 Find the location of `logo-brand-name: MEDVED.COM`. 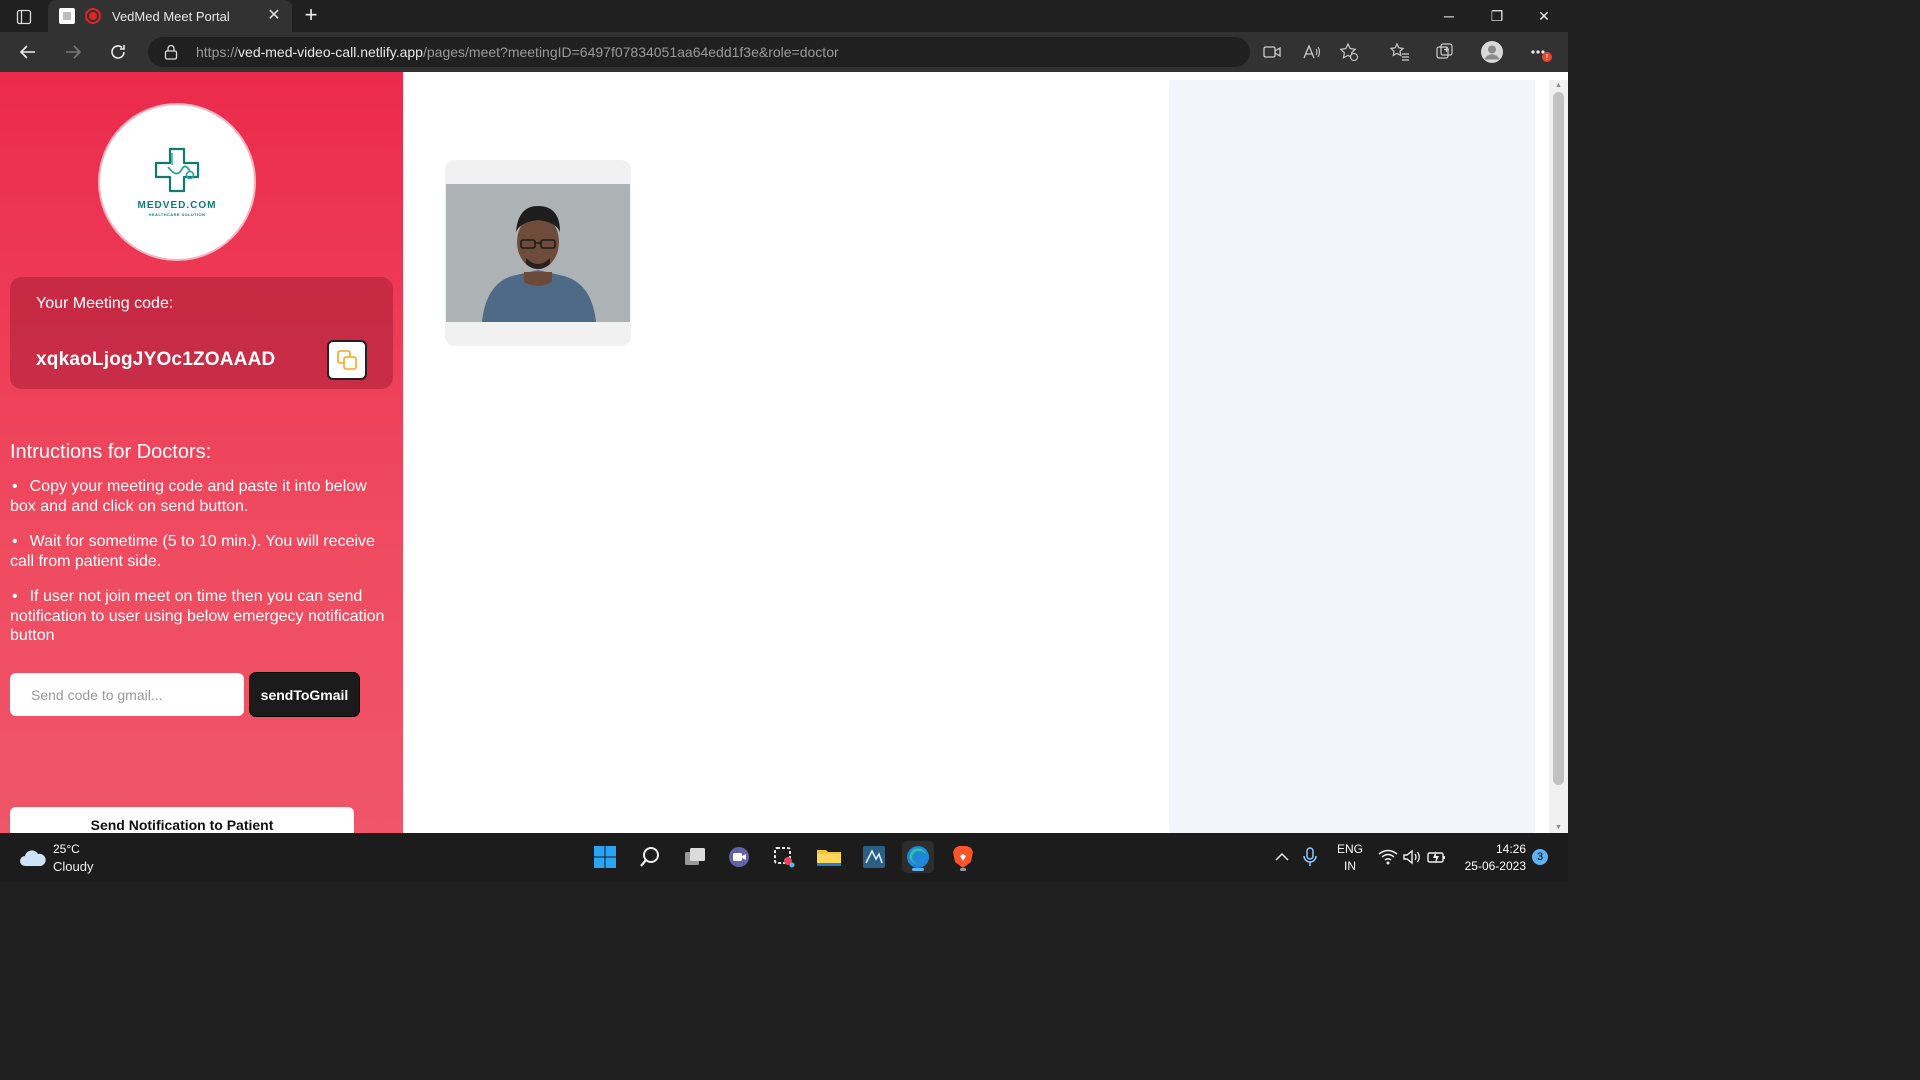

logo-brand-name: MEDVED.COM is located at coordinates (177, 205).